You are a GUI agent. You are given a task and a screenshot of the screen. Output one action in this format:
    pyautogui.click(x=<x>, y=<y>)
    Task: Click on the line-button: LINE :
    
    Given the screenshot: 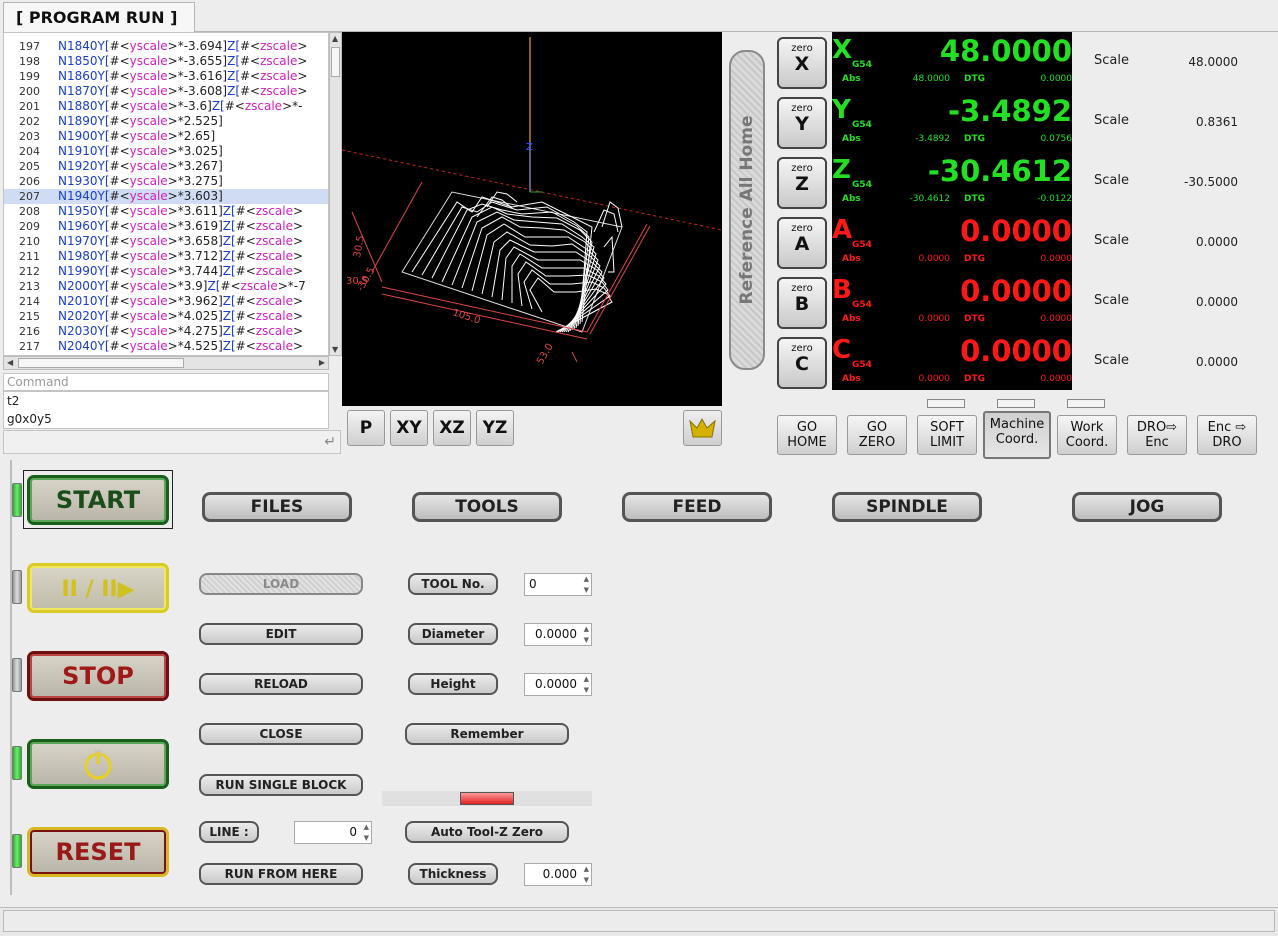 What is the action you would take?
    pyautogui.click(x=229, y=832)
    